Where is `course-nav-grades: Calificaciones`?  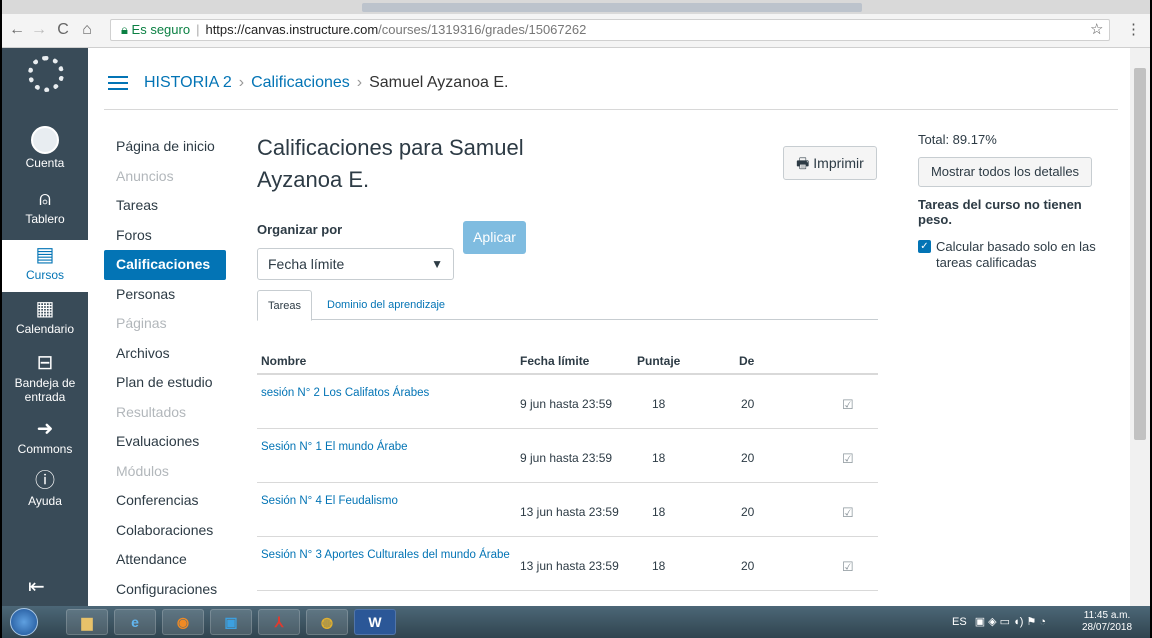
course-nav-grades: Calificaciones is located at coordinates (165, 265).